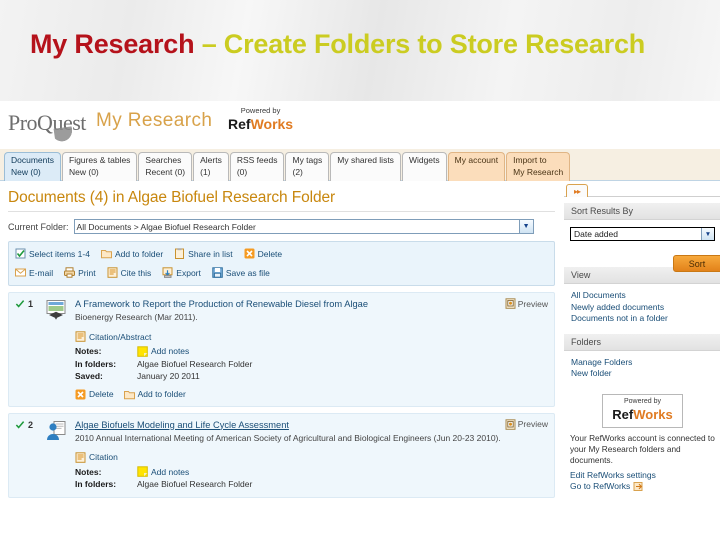 The width and height of the screenshot is (720, 540). I want to click on view-link-label: Newly added documents, so click(618, 306).